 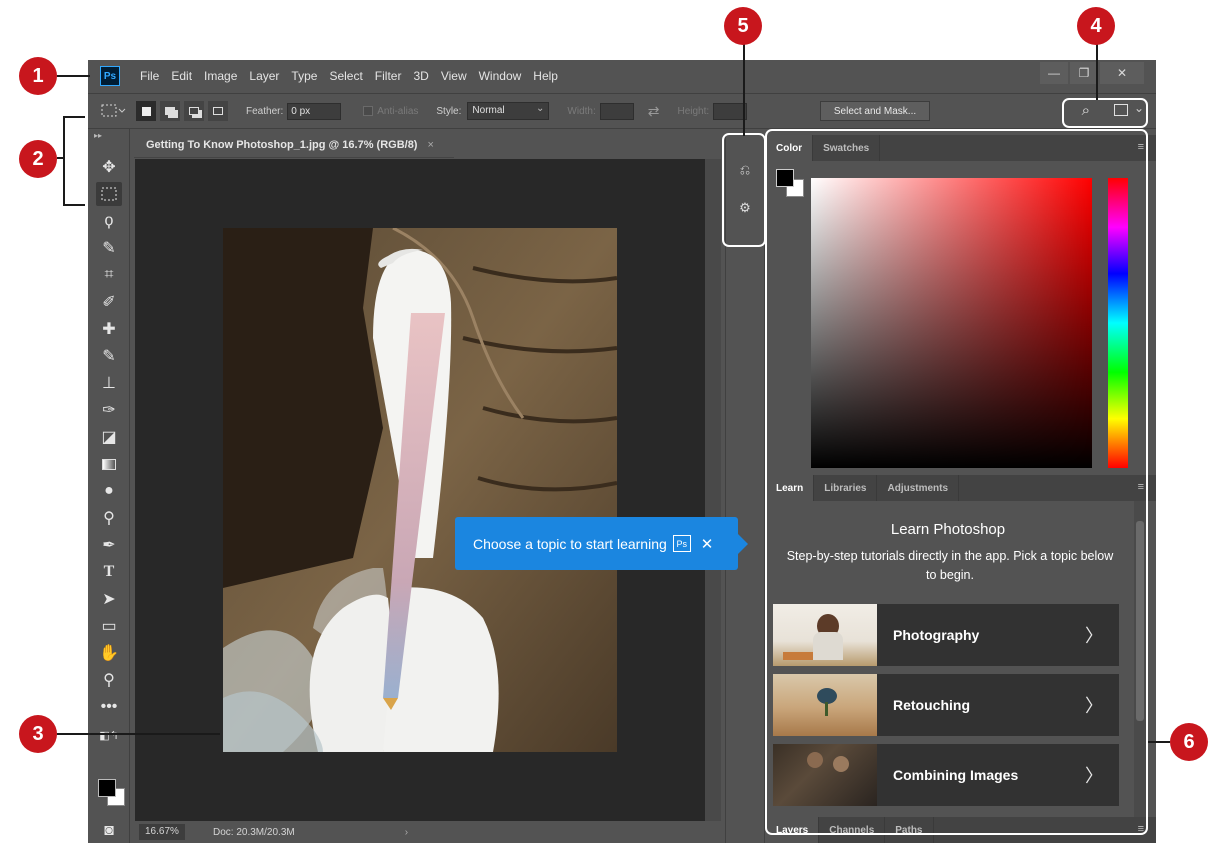 I want to click on eraser-icon: ◪, so click(x=109, y=437).